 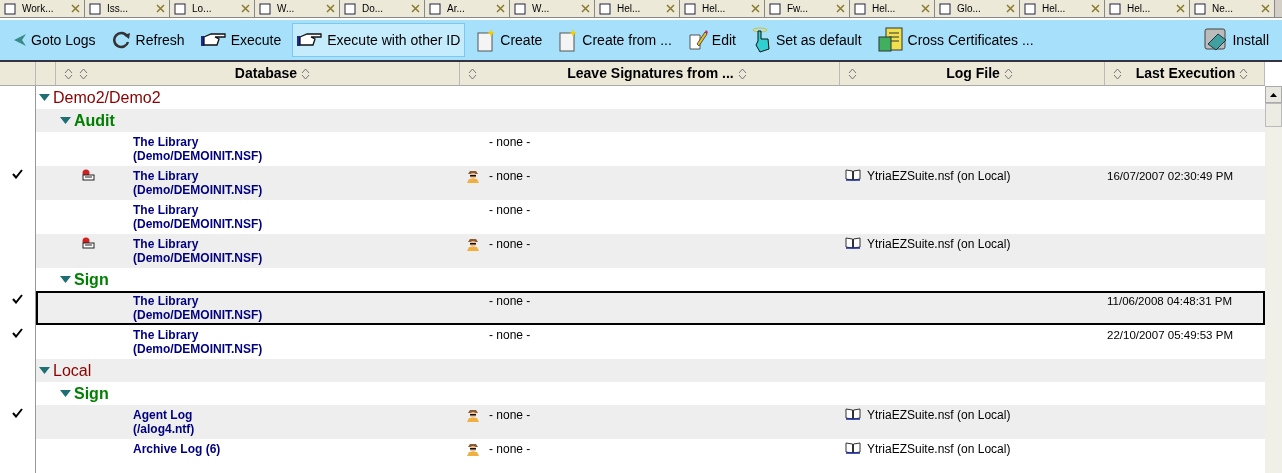 I want to click on scroll-thumb, so click(x=1273, y=115).